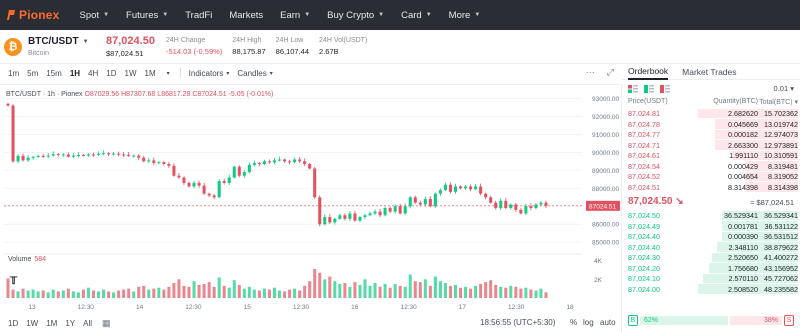  What do you see at coordinates (111, 73) in the screenshot?
I see `timeframe-1D: 1D` at bounding box center [111, 73].